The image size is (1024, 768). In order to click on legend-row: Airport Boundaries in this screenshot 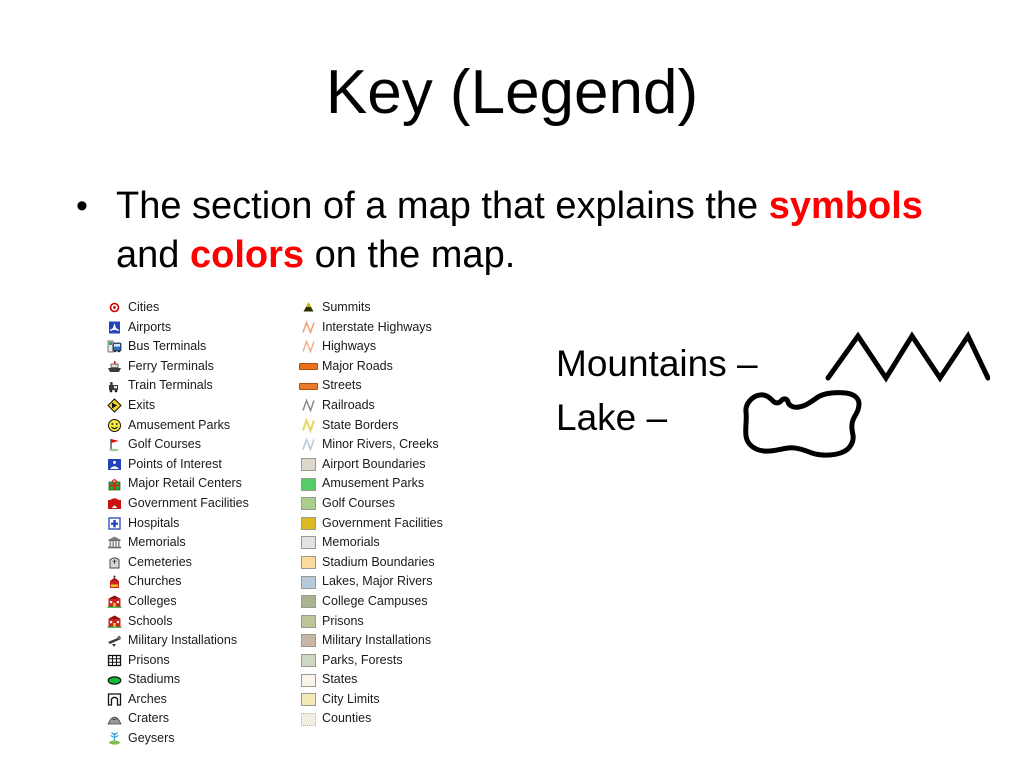, I will do `click(398, 465)`.